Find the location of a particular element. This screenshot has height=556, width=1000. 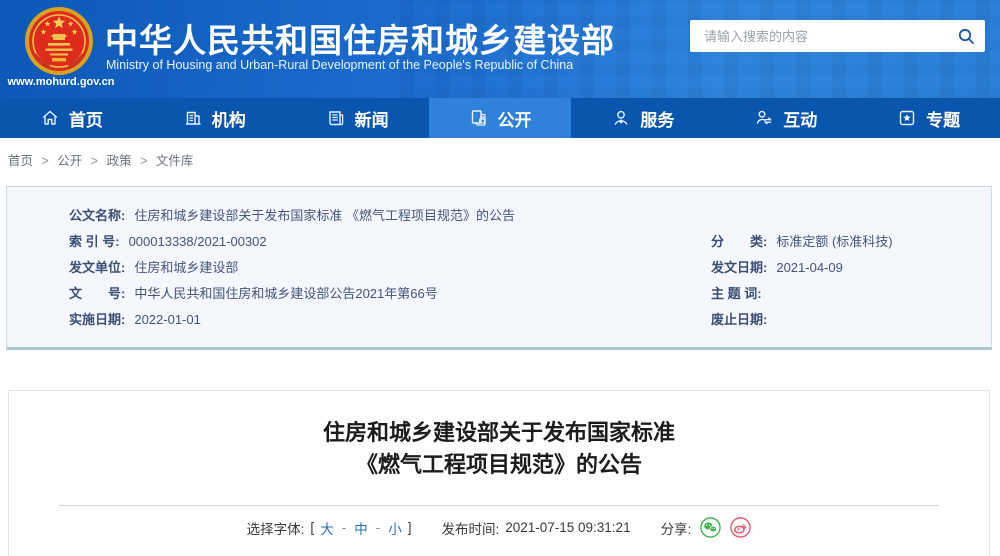

nav-label: 公开 is located at coordinates (514, 120).